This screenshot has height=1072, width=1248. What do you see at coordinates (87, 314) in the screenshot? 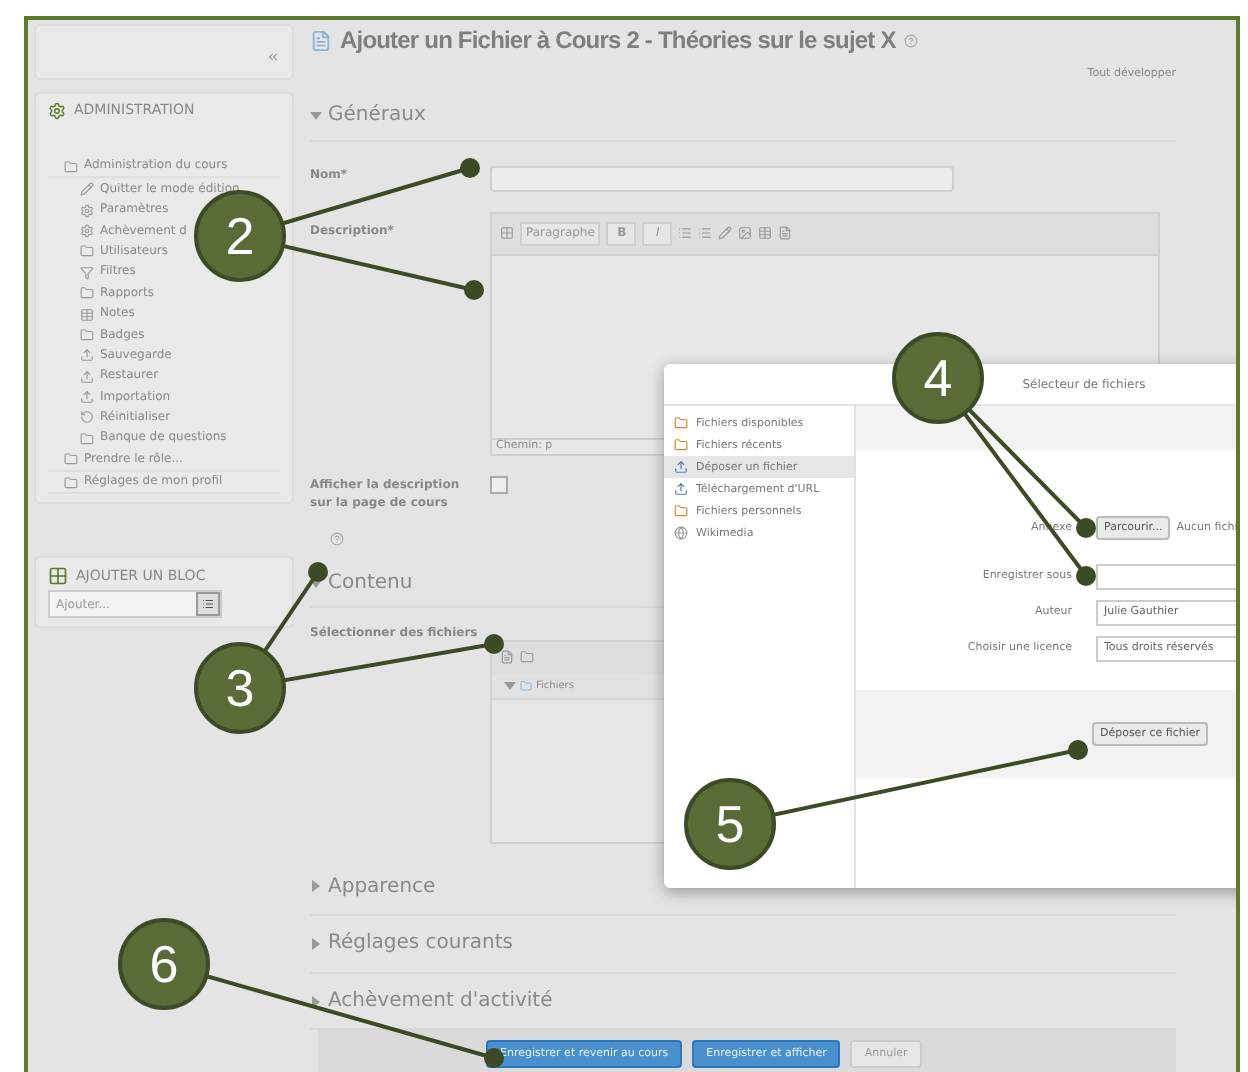
I see `table-icon` at bounding box center [87, 314].